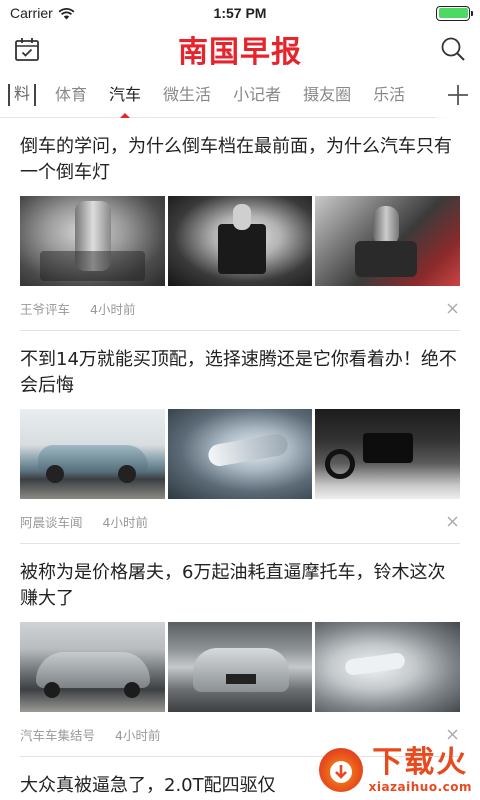 This screenshot has width=480, height=800. What do you see at coordinates (420, 762) in the screenshot?
I see `watermark-text: 下载火` at bounding box center [420, 762].